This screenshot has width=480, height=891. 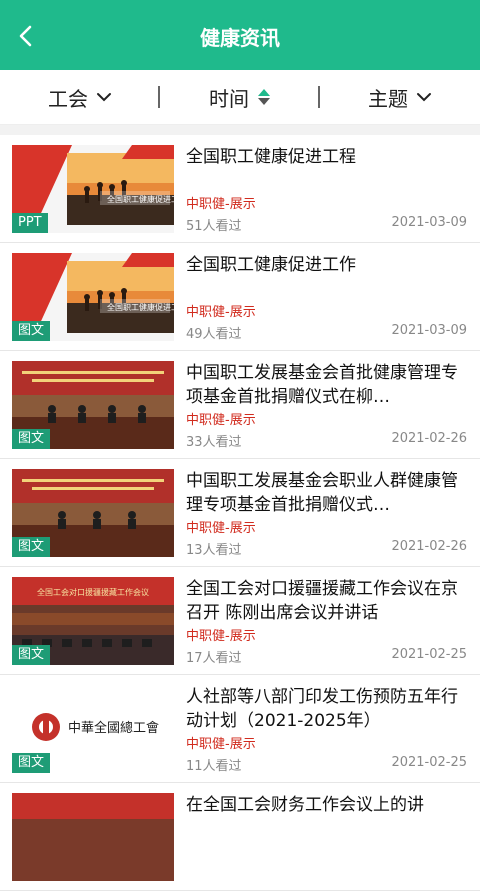 I want to click on top-bar: 健康资讯, so click(x=240, y=35).